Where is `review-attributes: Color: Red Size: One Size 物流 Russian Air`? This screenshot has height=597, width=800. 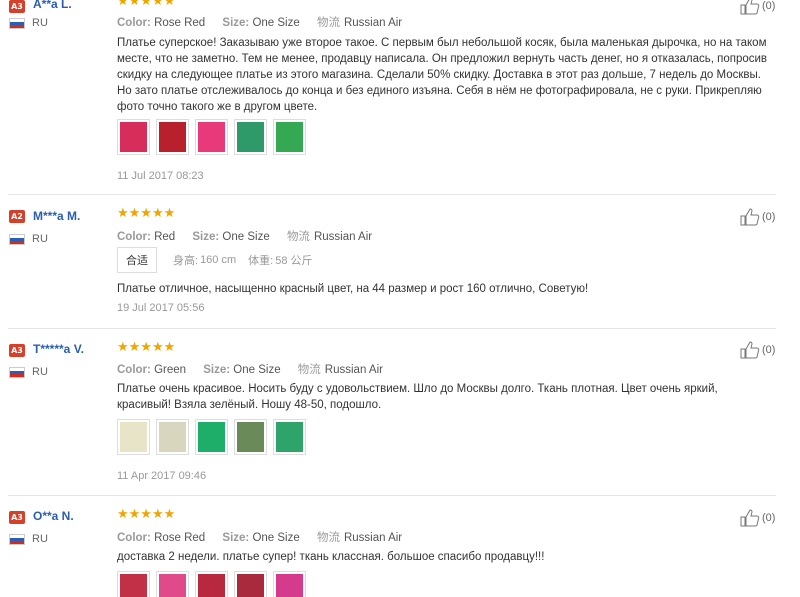
review-attributes: Color: Red Size: One Size 物流 Russian Air is located at coordinates (251, 236).